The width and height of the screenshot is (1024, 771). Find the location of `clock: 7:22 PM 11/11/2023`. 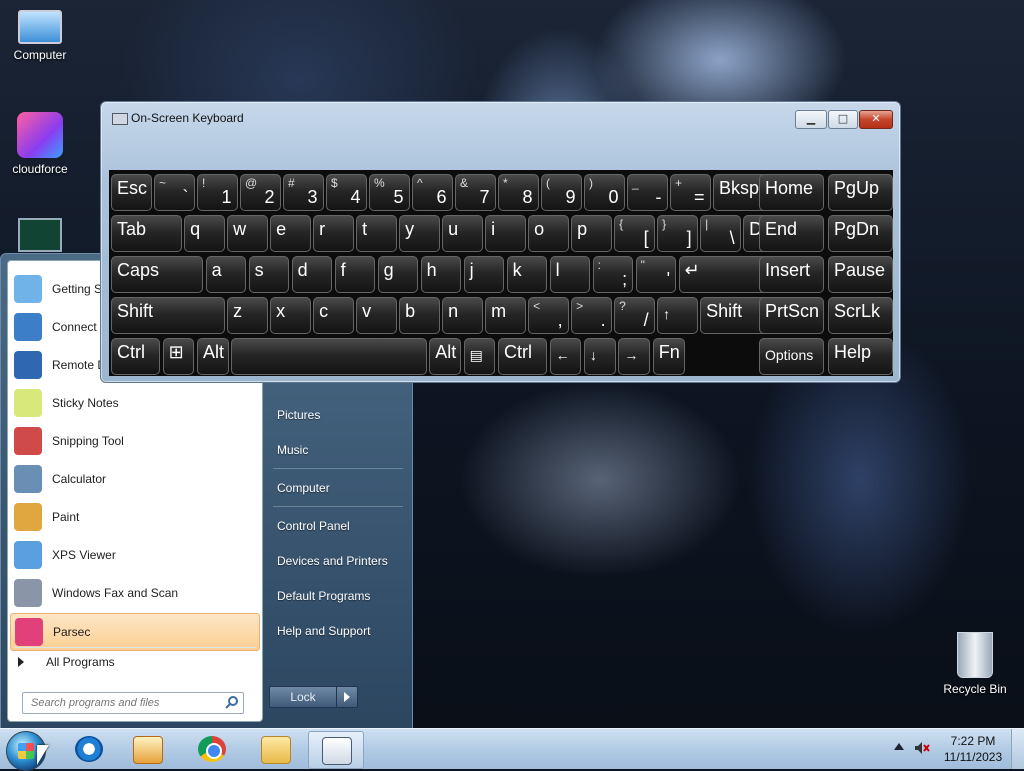

clock: 7:22 PM 11/11/2023 is located at coordinates (973, 749).